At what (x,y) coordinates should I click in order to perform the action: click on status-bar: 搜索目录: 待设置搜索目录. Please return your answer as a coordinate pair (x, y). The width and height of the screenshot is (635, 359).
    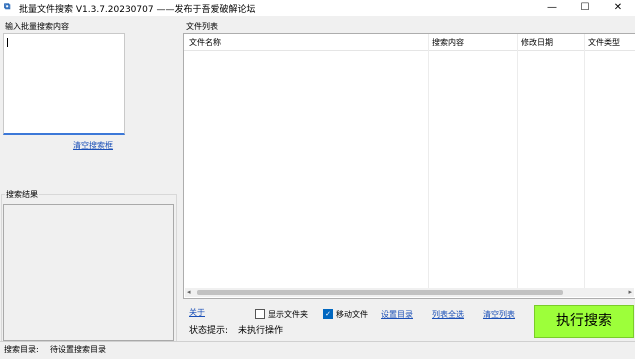
    Looking at the image, I should click on (317, 350).